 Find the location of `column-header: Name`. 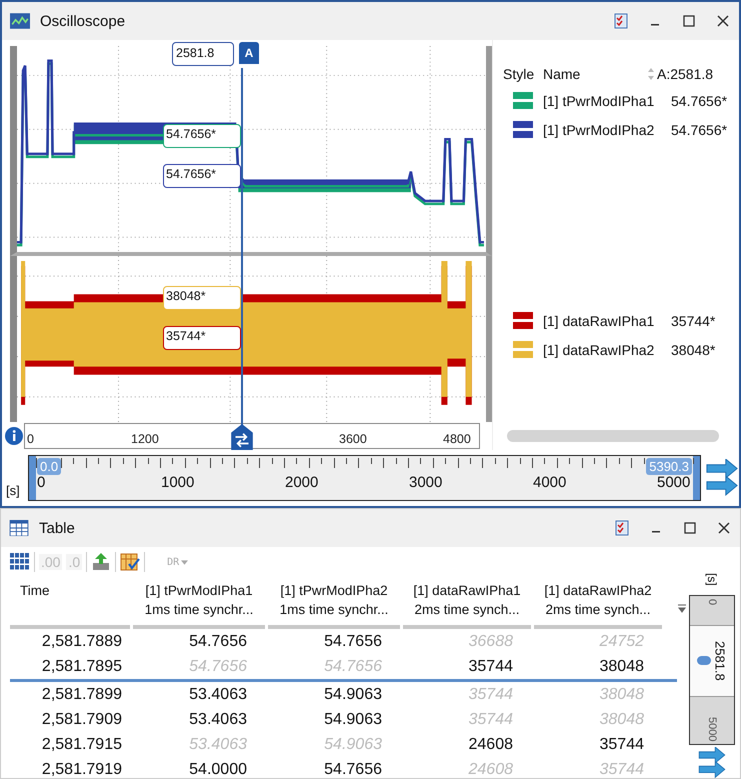

column-header: Name is located at coordinates (595, 74).